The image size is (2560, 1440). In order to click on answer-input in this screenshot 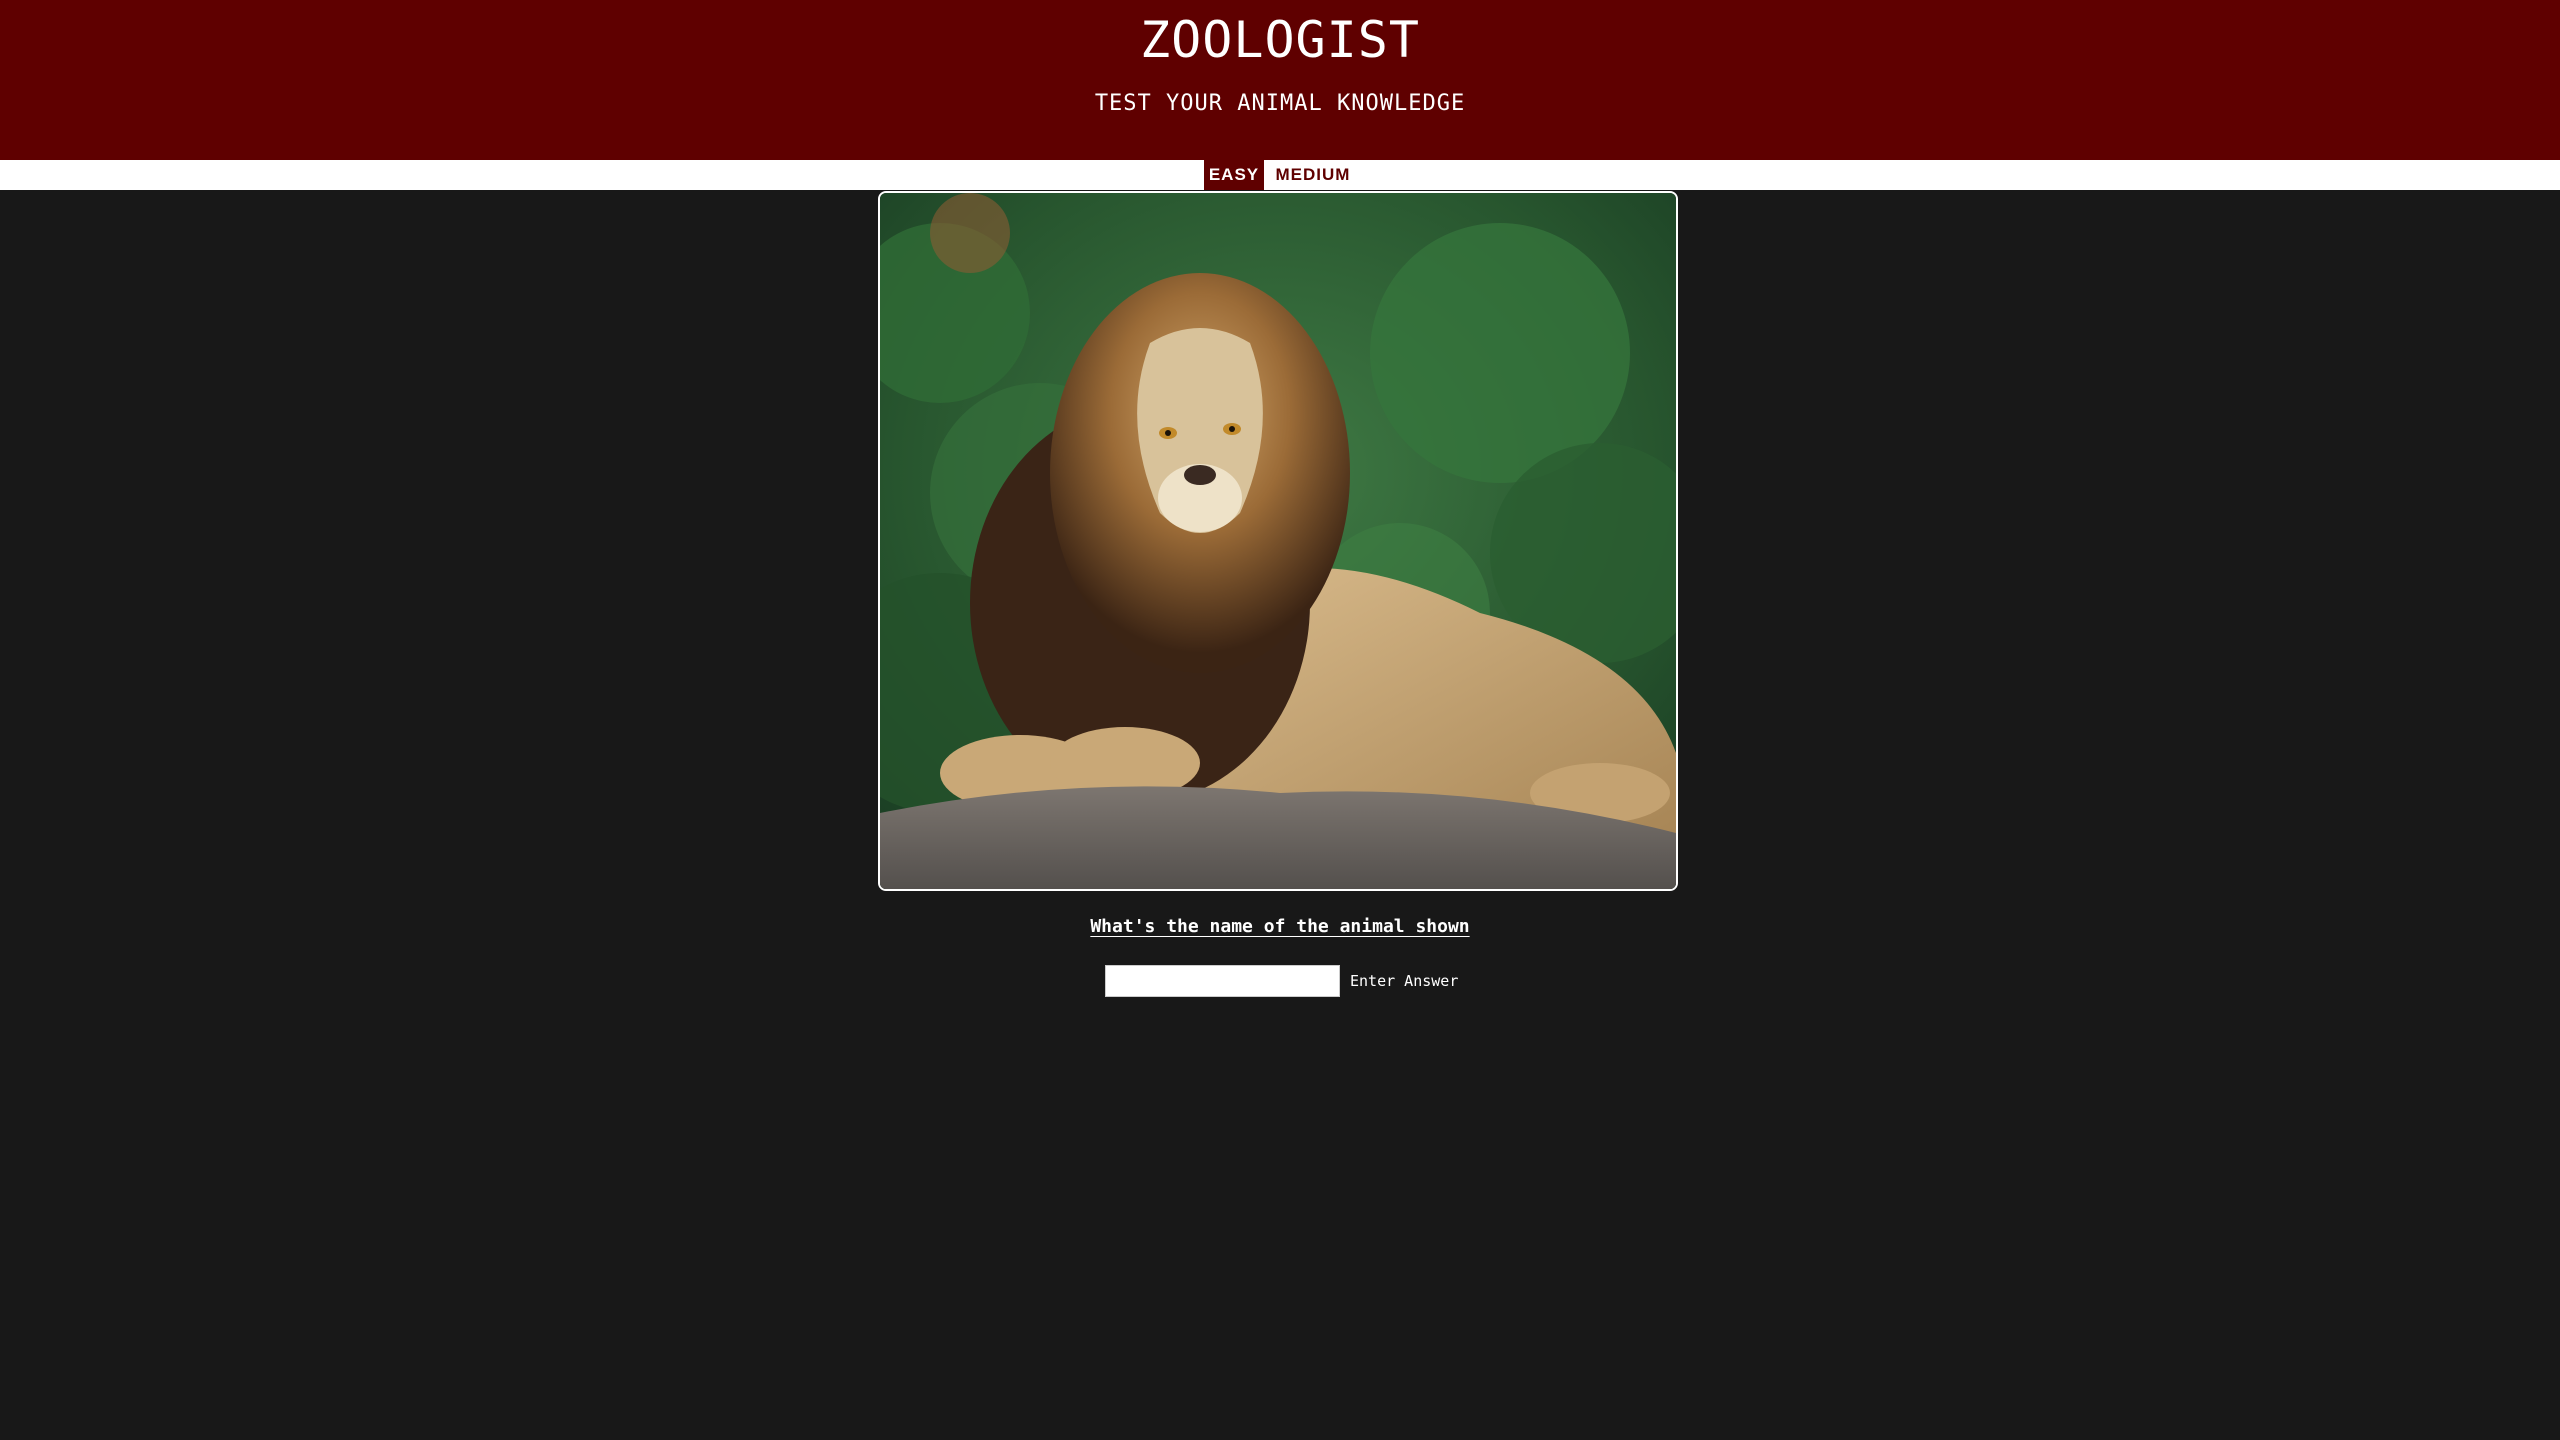, I will do `click(1222, 981)`.